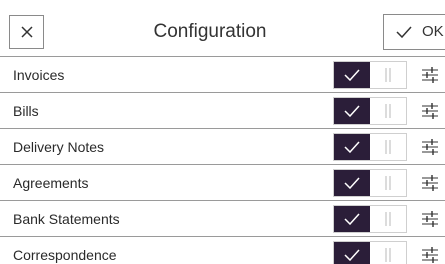 The width and height of the screenshot is (445, 264). I want to click on list-item-label: Delivery Notes, so click(59, 147).